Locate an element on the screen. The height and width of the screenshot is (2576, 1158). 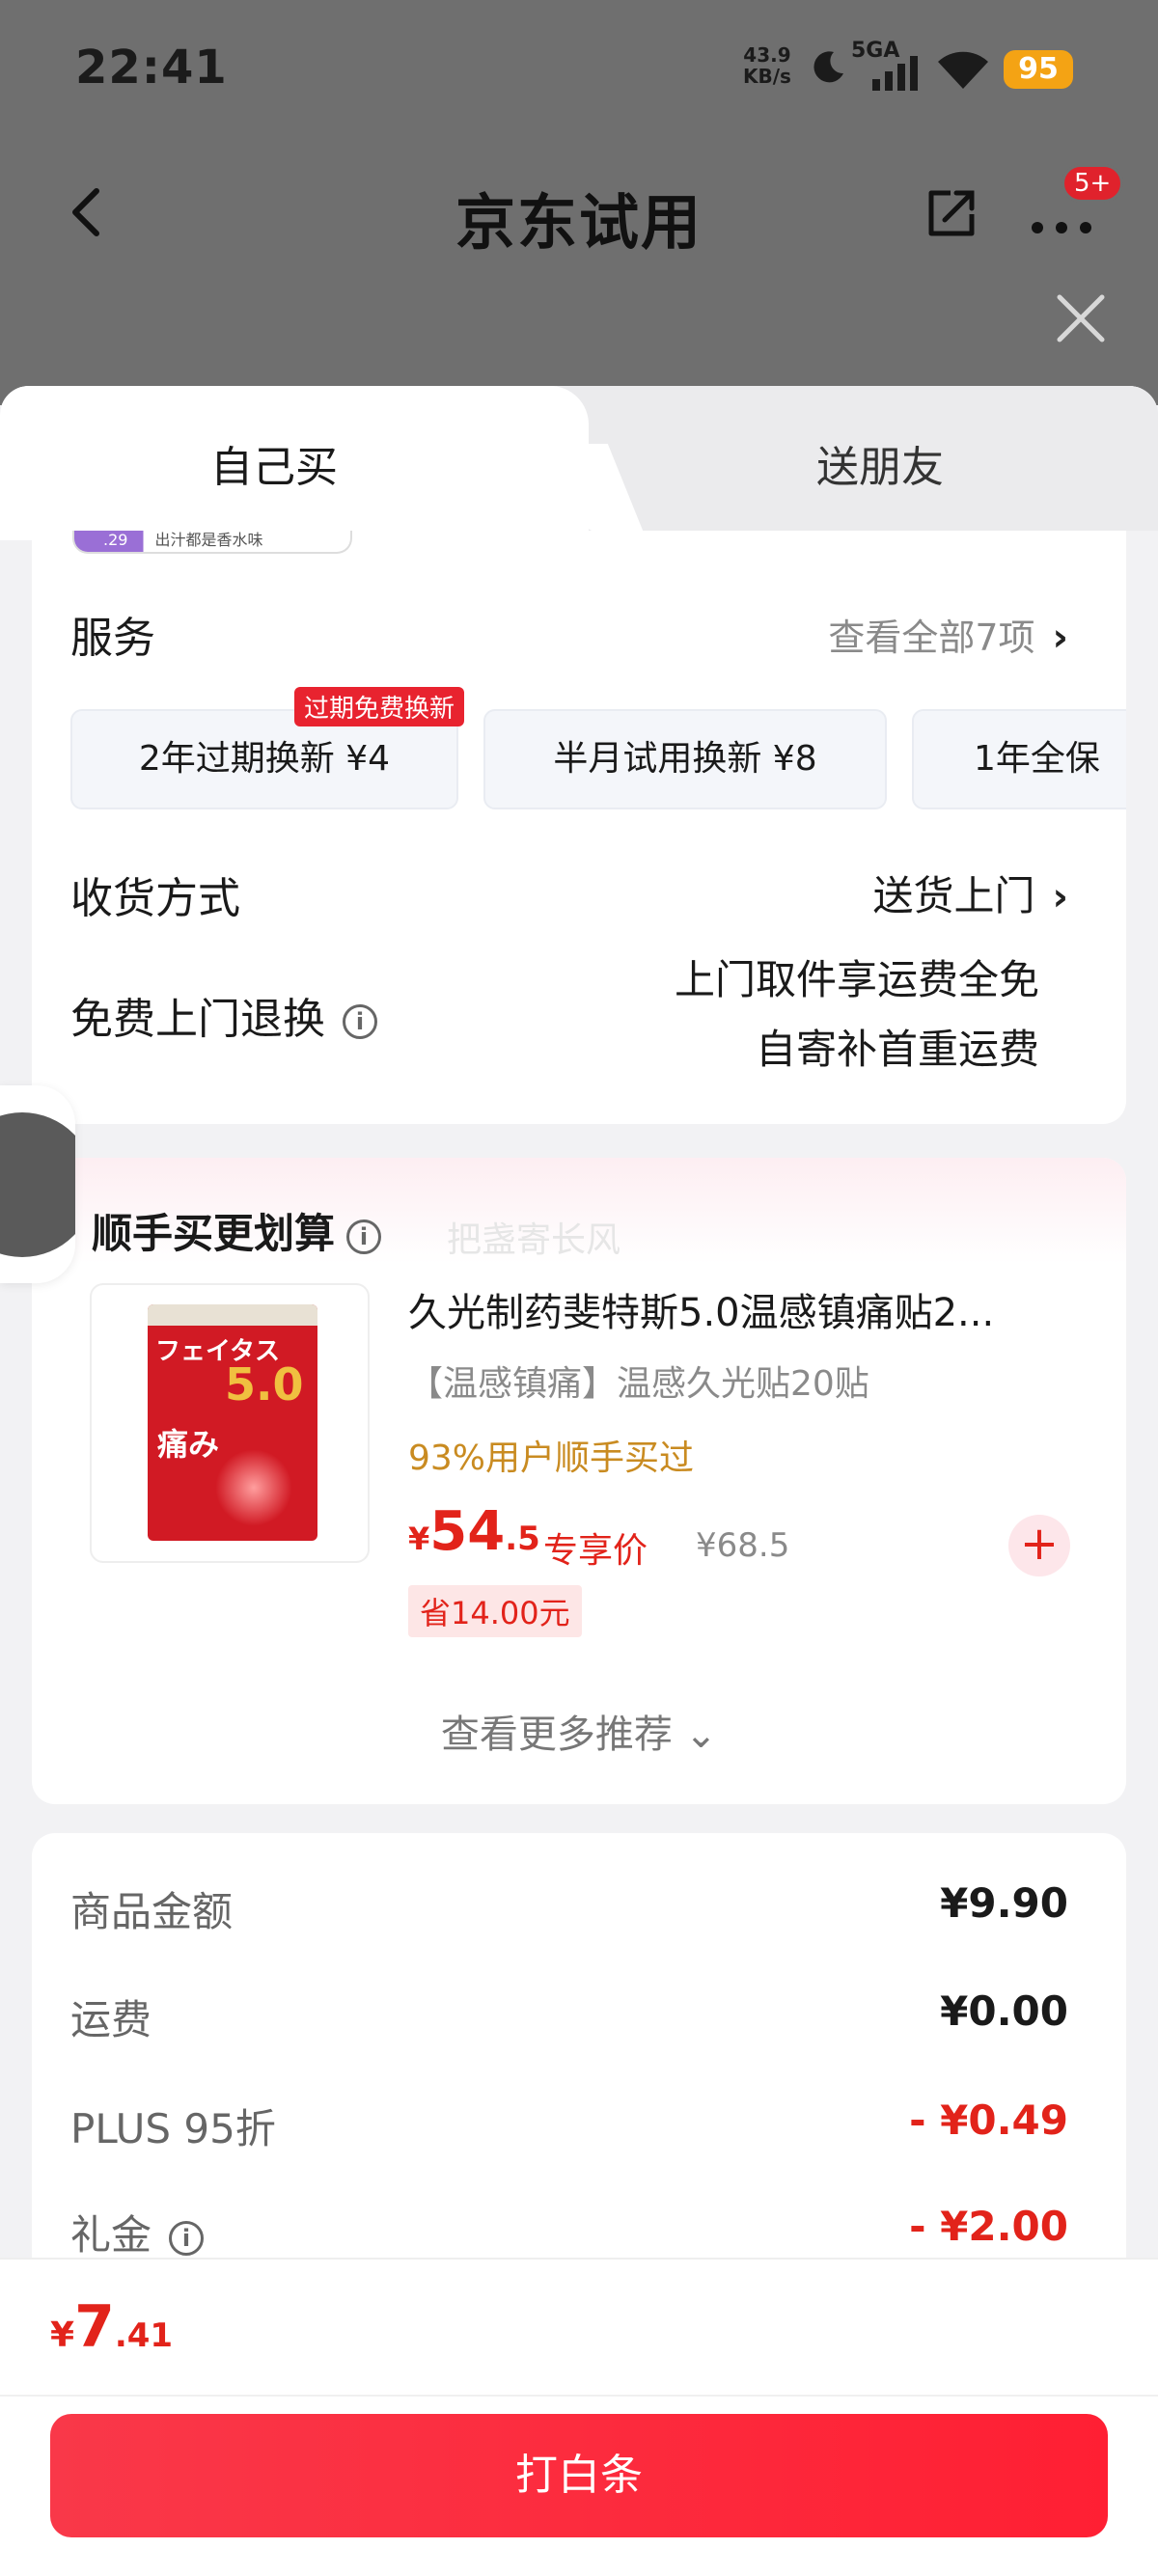
watermark: 把盏寄长风 is located at coordinates (534, 1240).